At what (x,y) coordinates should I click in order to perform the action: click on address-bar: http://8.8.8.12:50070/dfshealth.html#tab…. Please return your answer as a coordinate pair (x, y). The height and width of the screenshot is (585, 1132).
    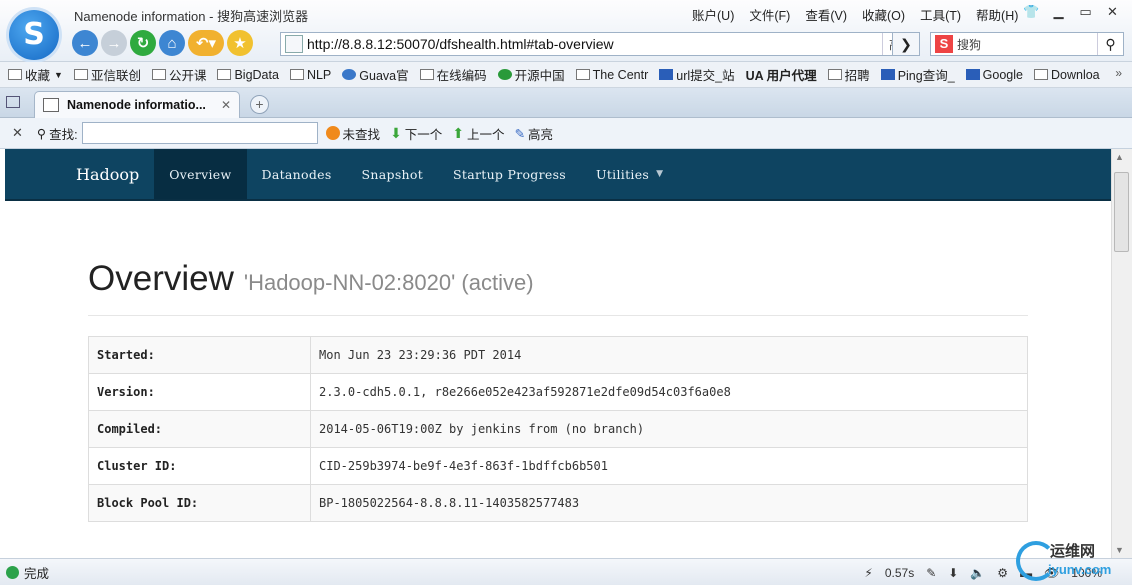
    Looking at the image, I should click on (600, 44).